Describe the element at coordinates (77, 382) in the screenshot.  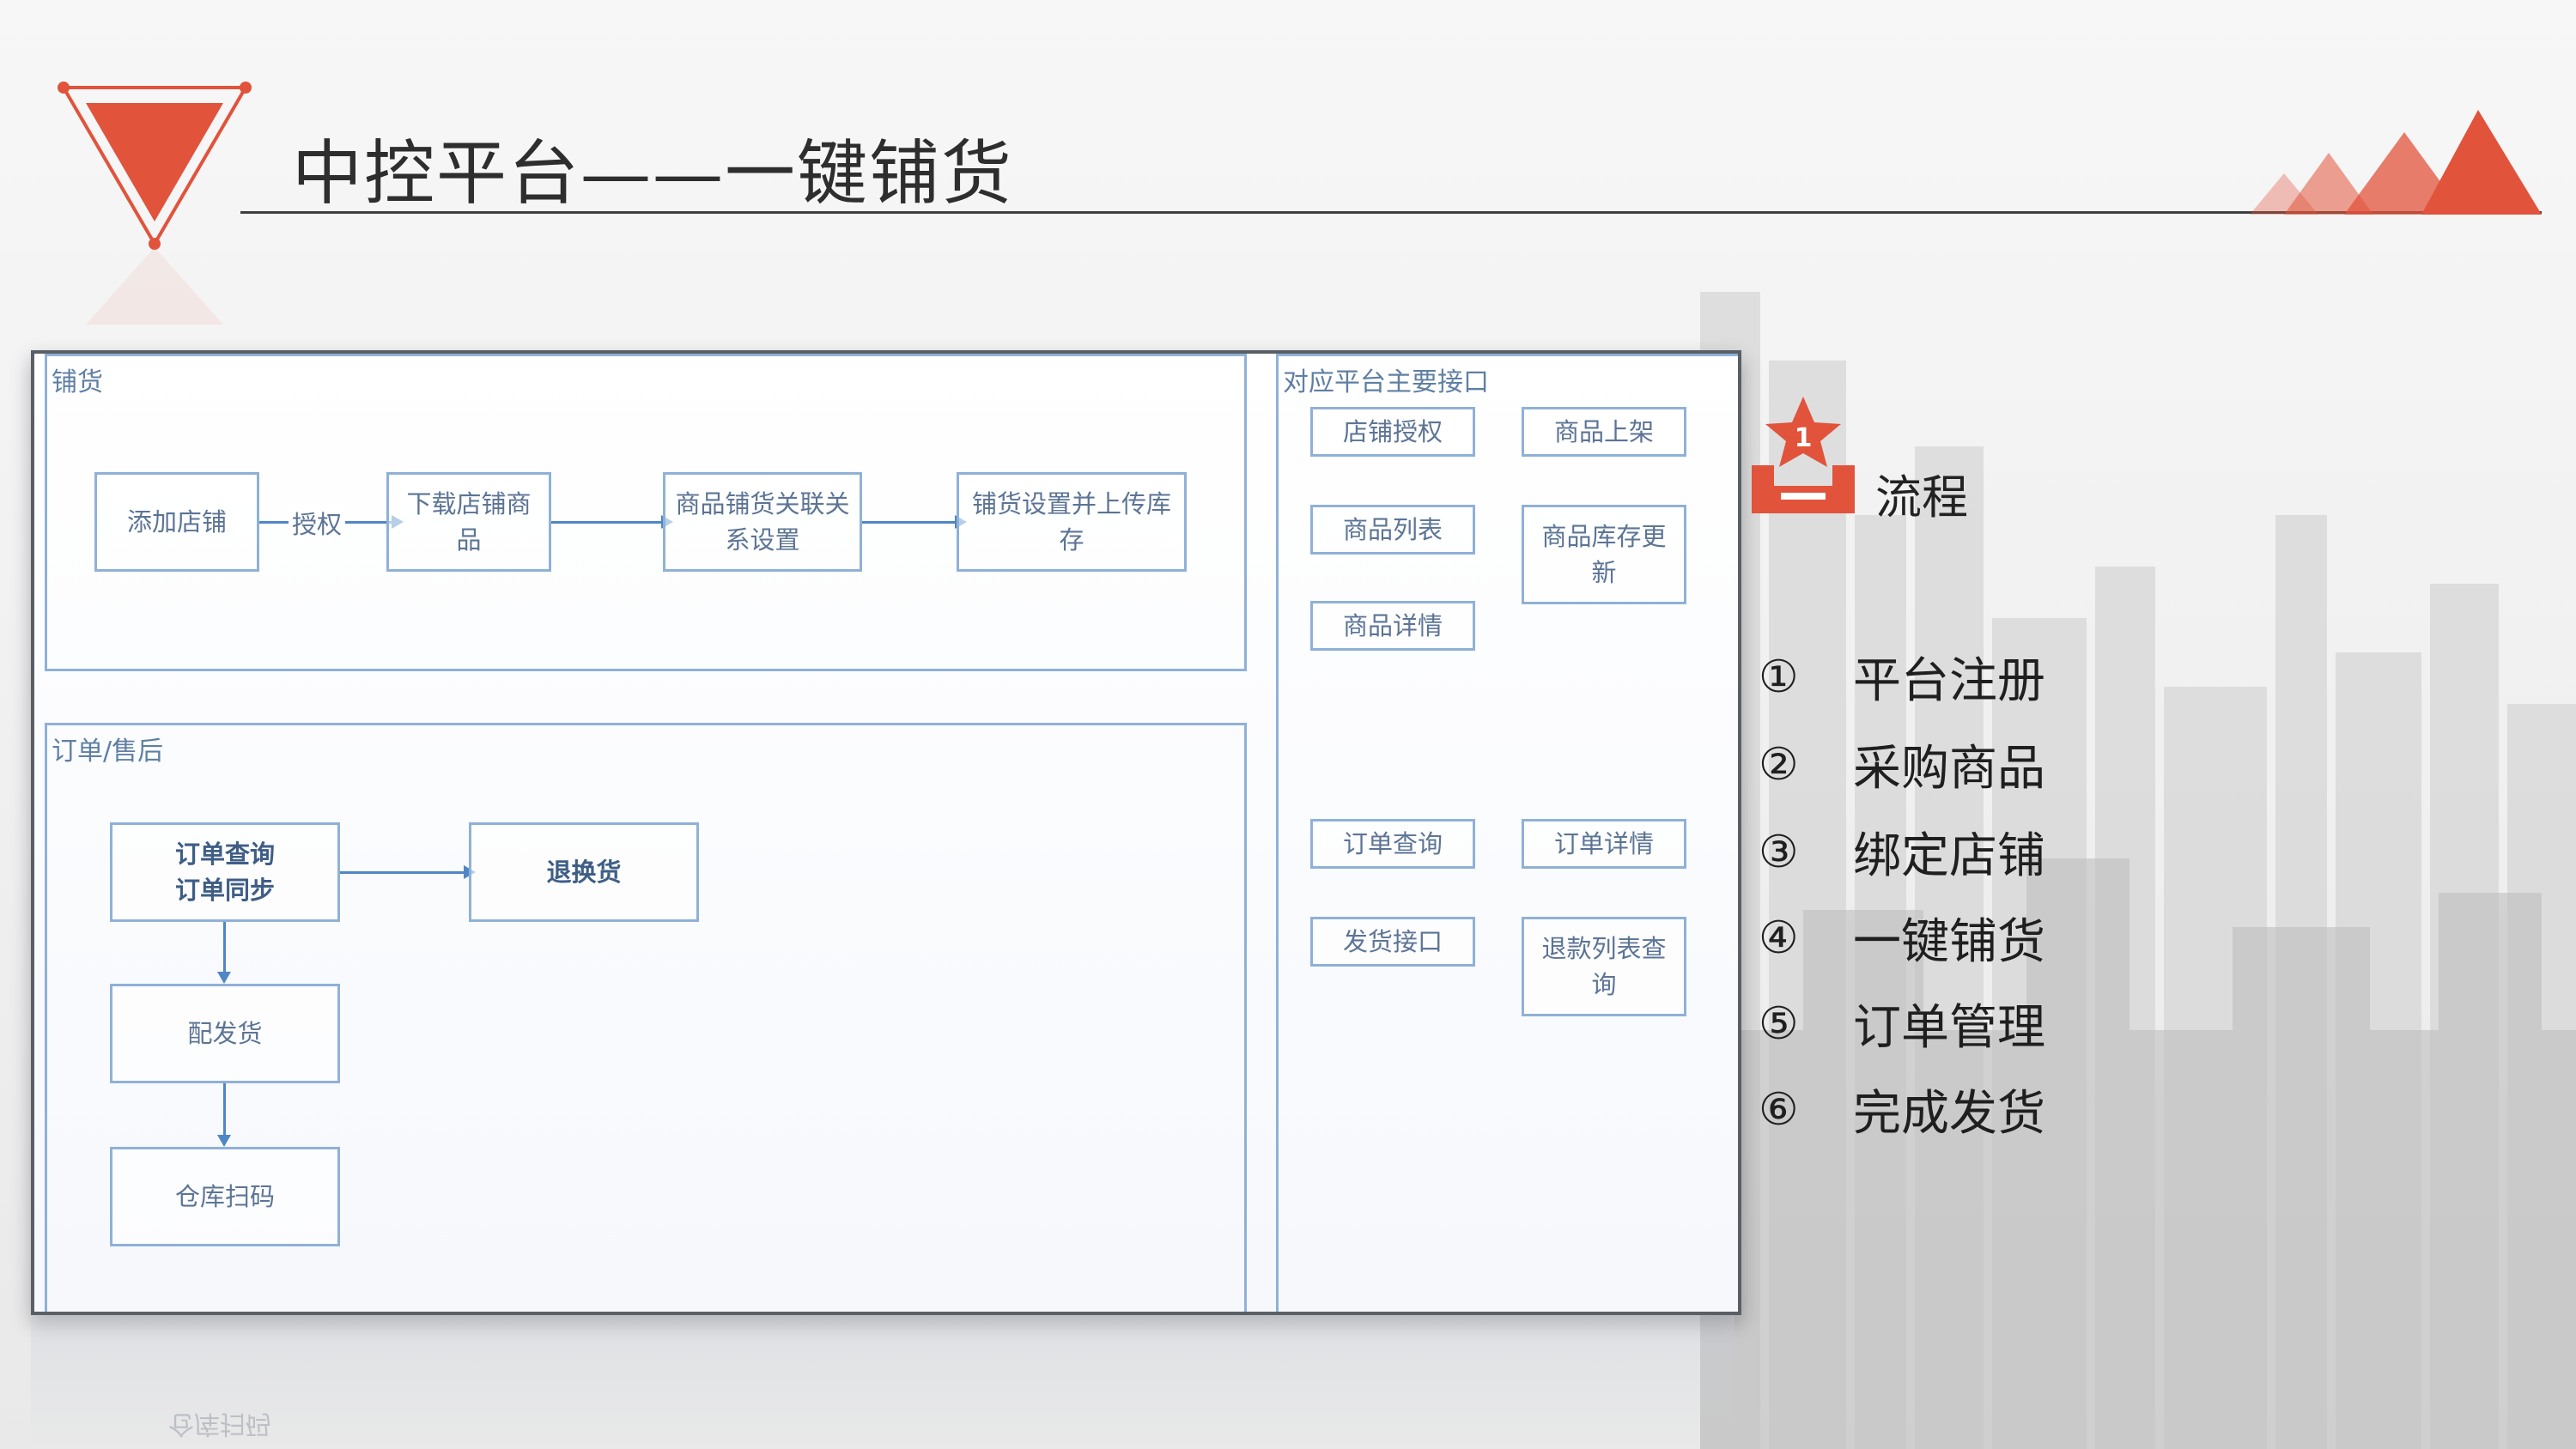
I see `lane-pu-huo-label: 铺货` at that location.